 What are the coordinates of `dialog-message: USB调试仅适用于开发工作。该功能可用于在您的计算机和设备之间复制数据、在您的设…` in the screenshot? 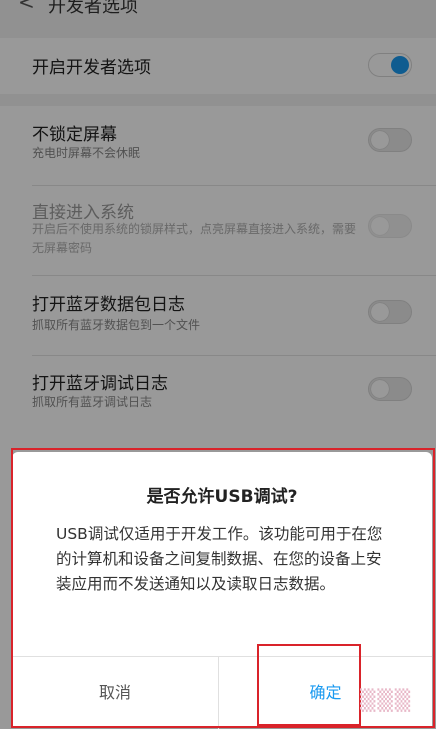 It's located at (219, 559).